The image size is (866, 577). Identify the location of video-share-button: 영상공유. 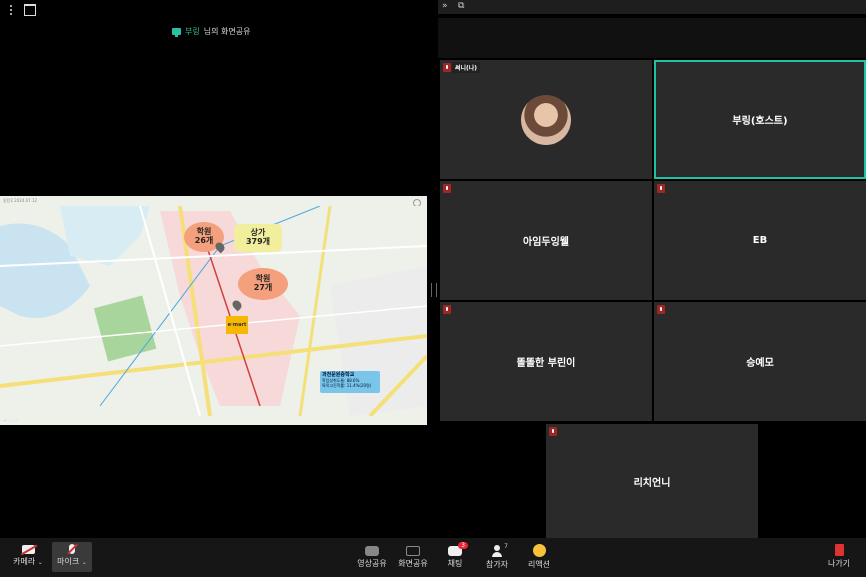
(372, 556).